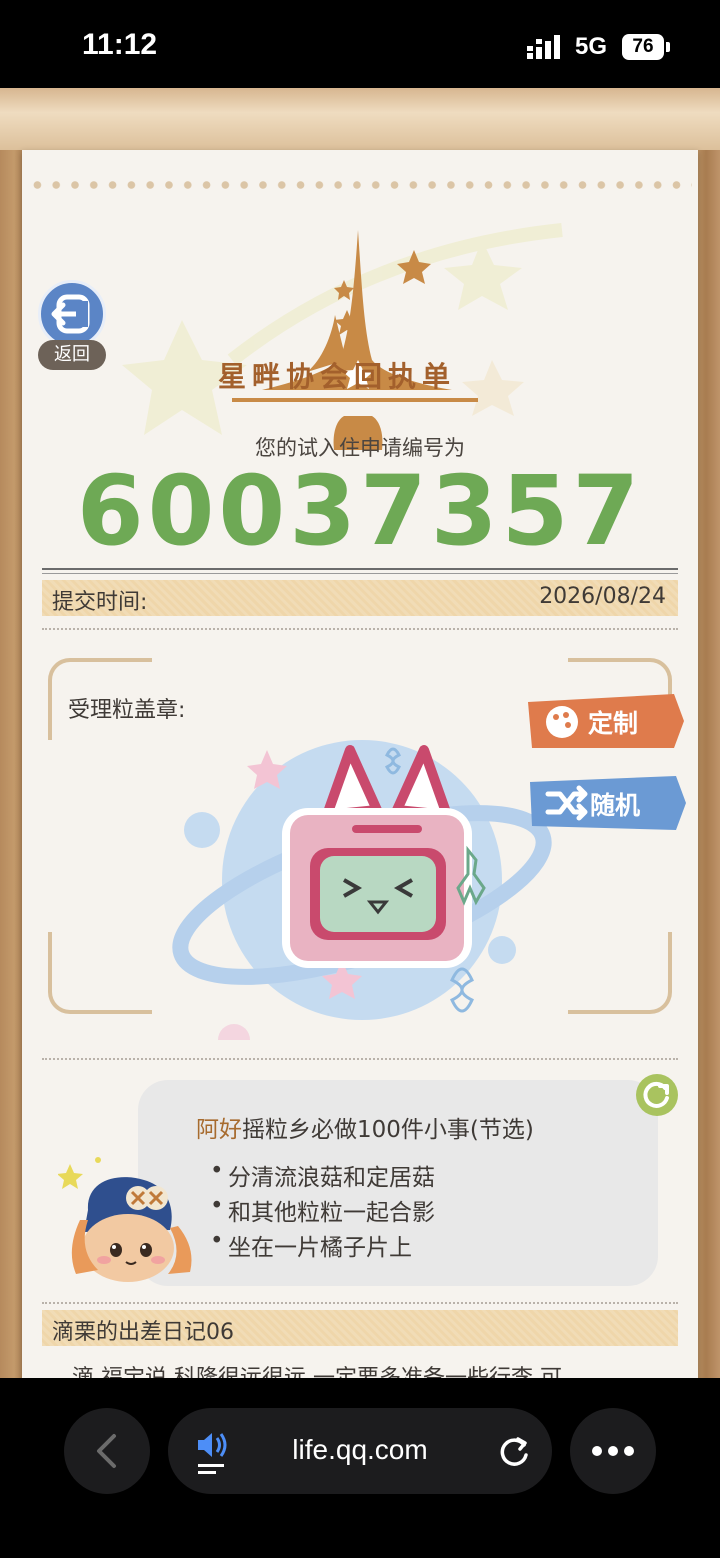 The image size is (720, 1558). I want to click on refresh-button, so click(657, 1095).